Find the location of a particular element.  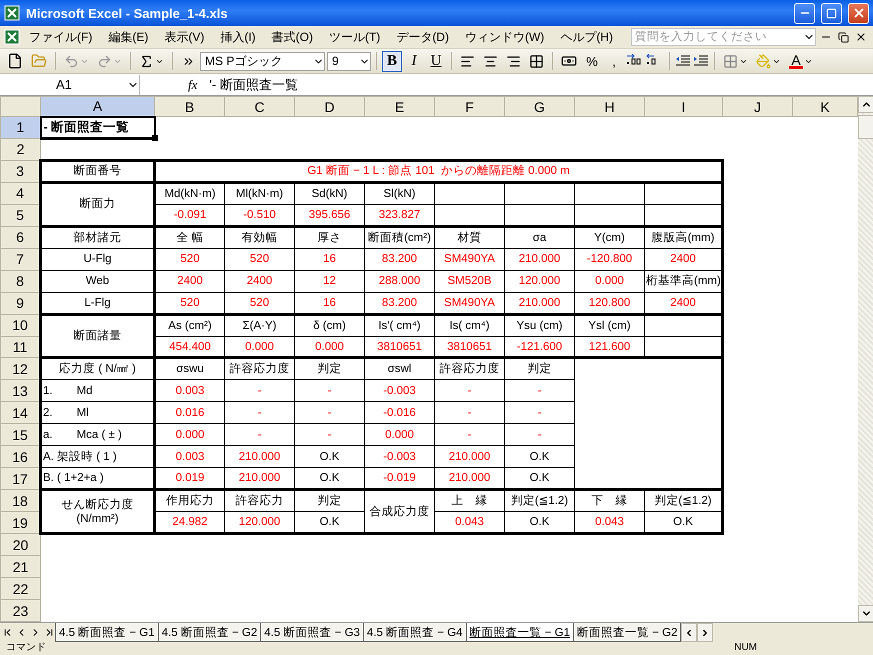

row-header: 12 is located at coordinates (20, 369).